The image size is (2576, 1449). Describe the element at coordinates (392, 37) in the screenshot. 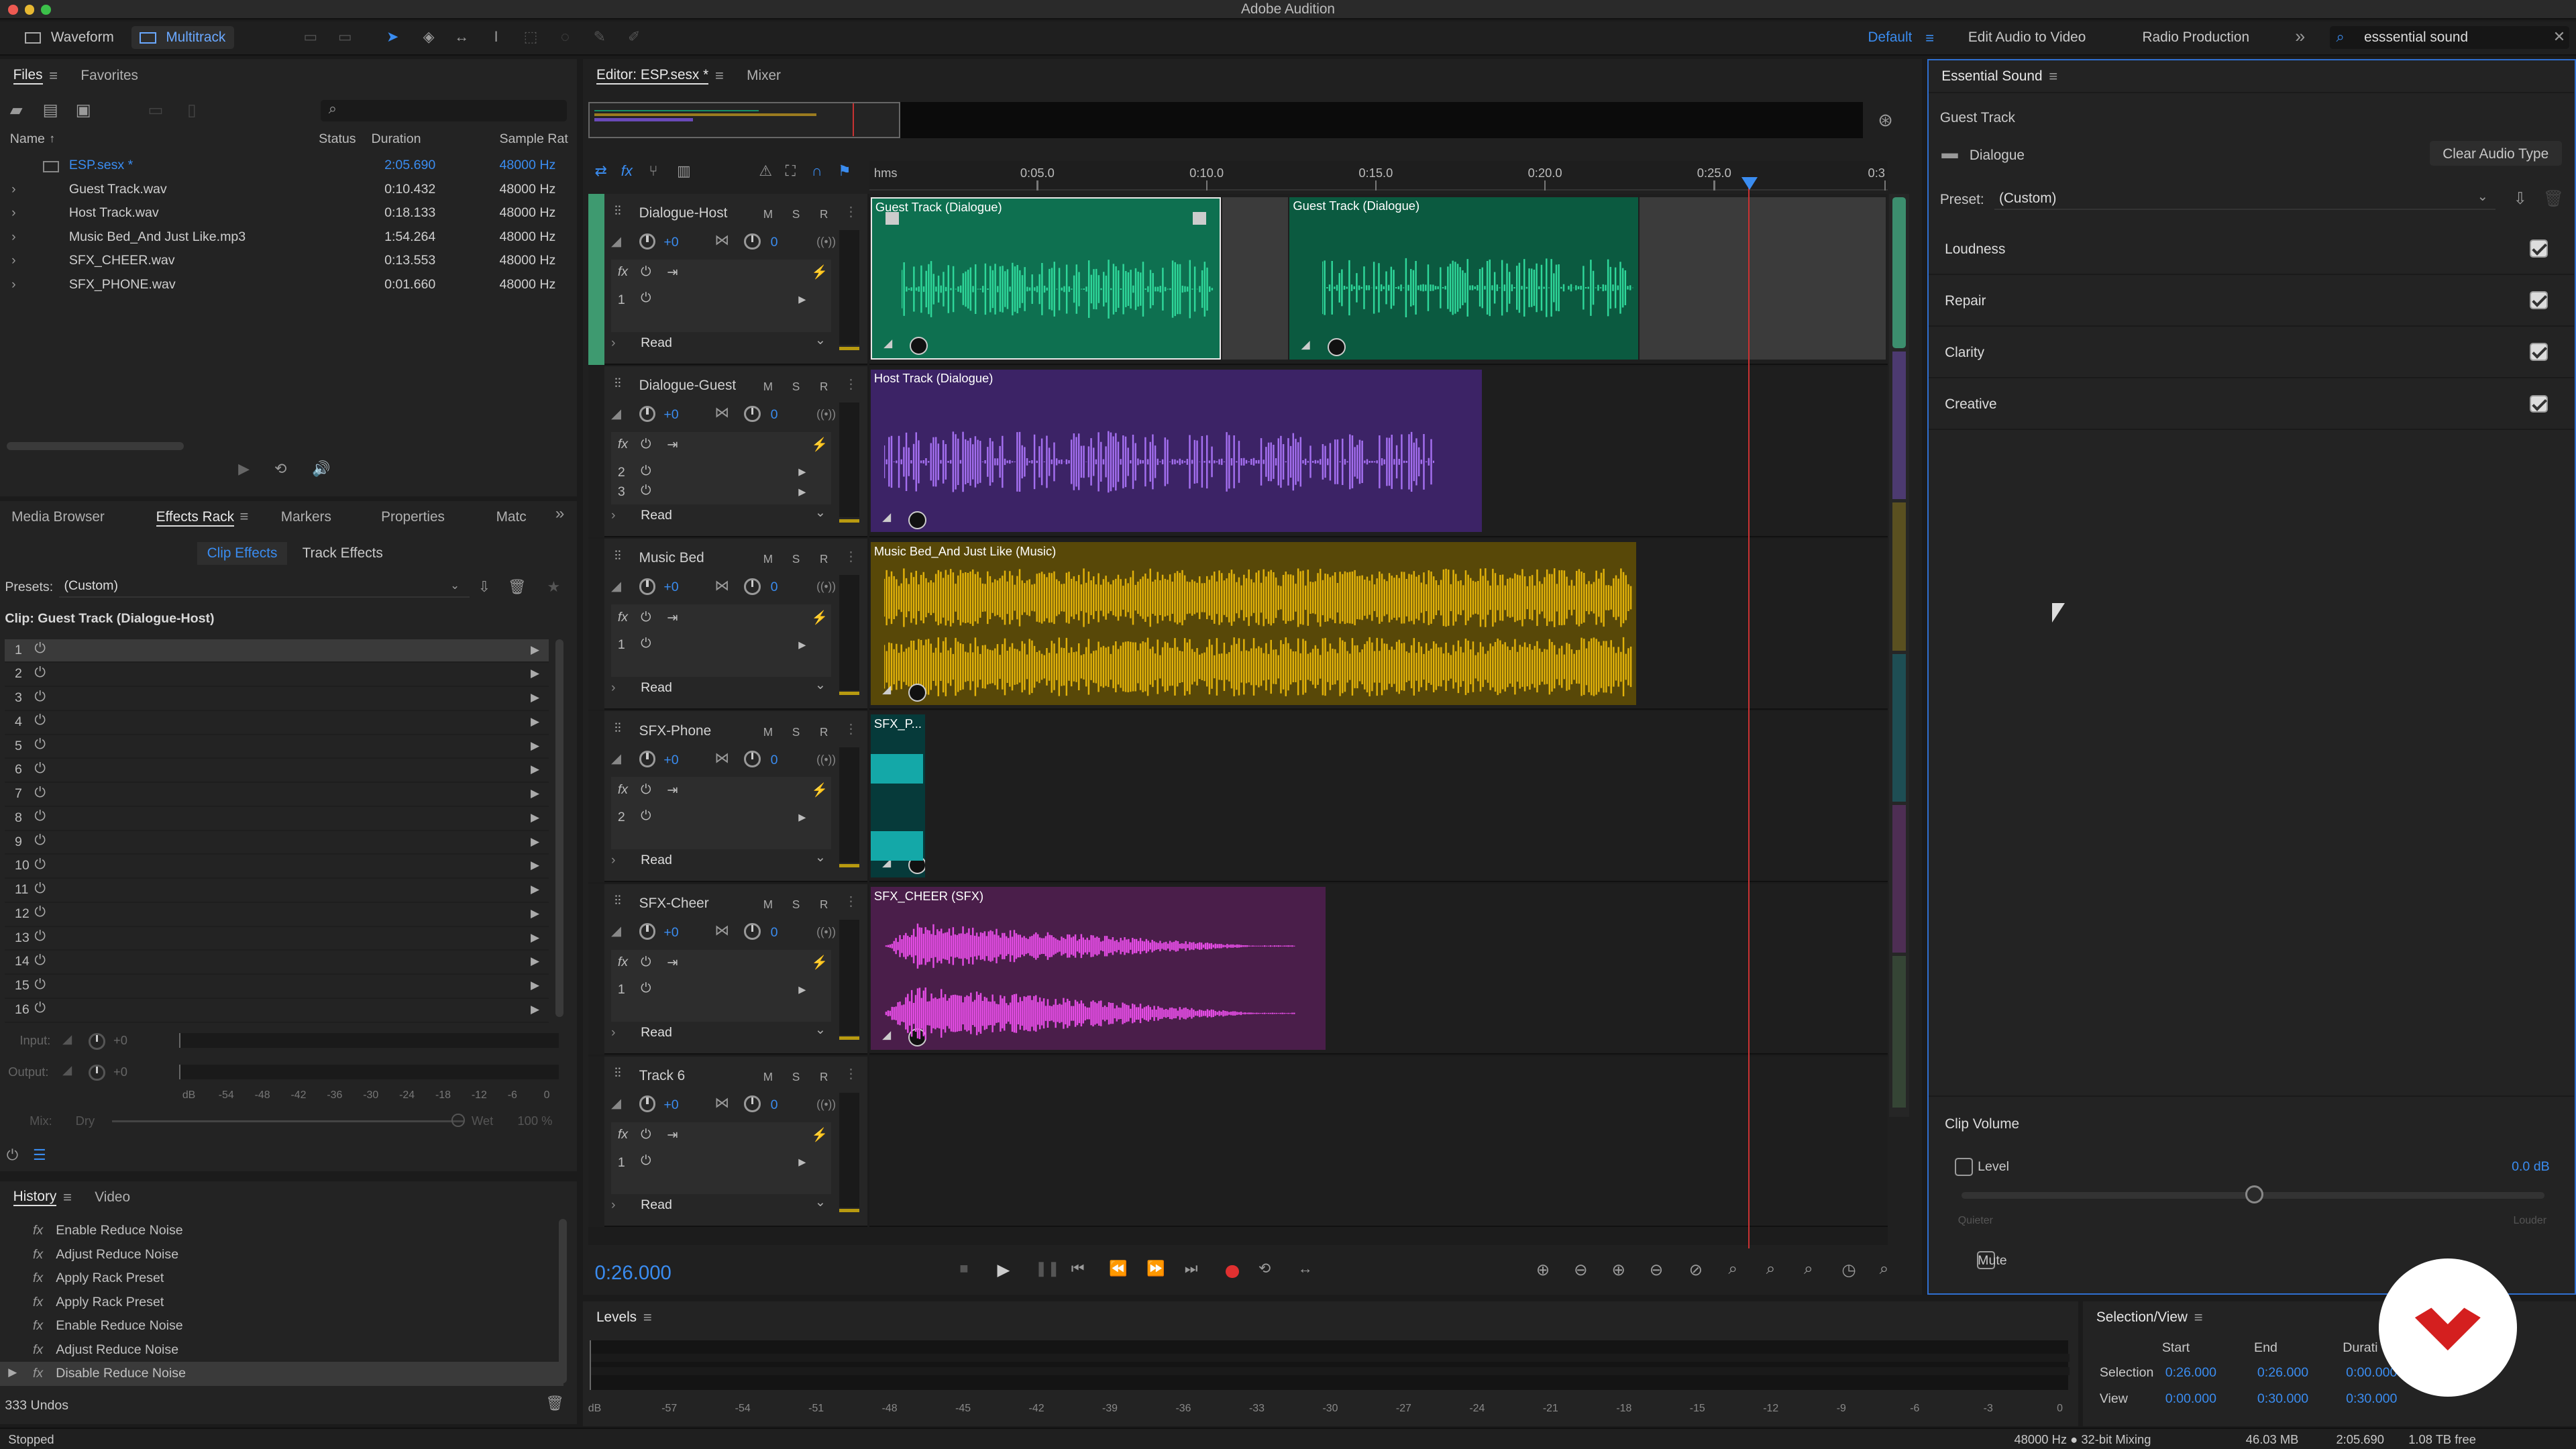

I see `move-tool-icon: ➤` at that location.